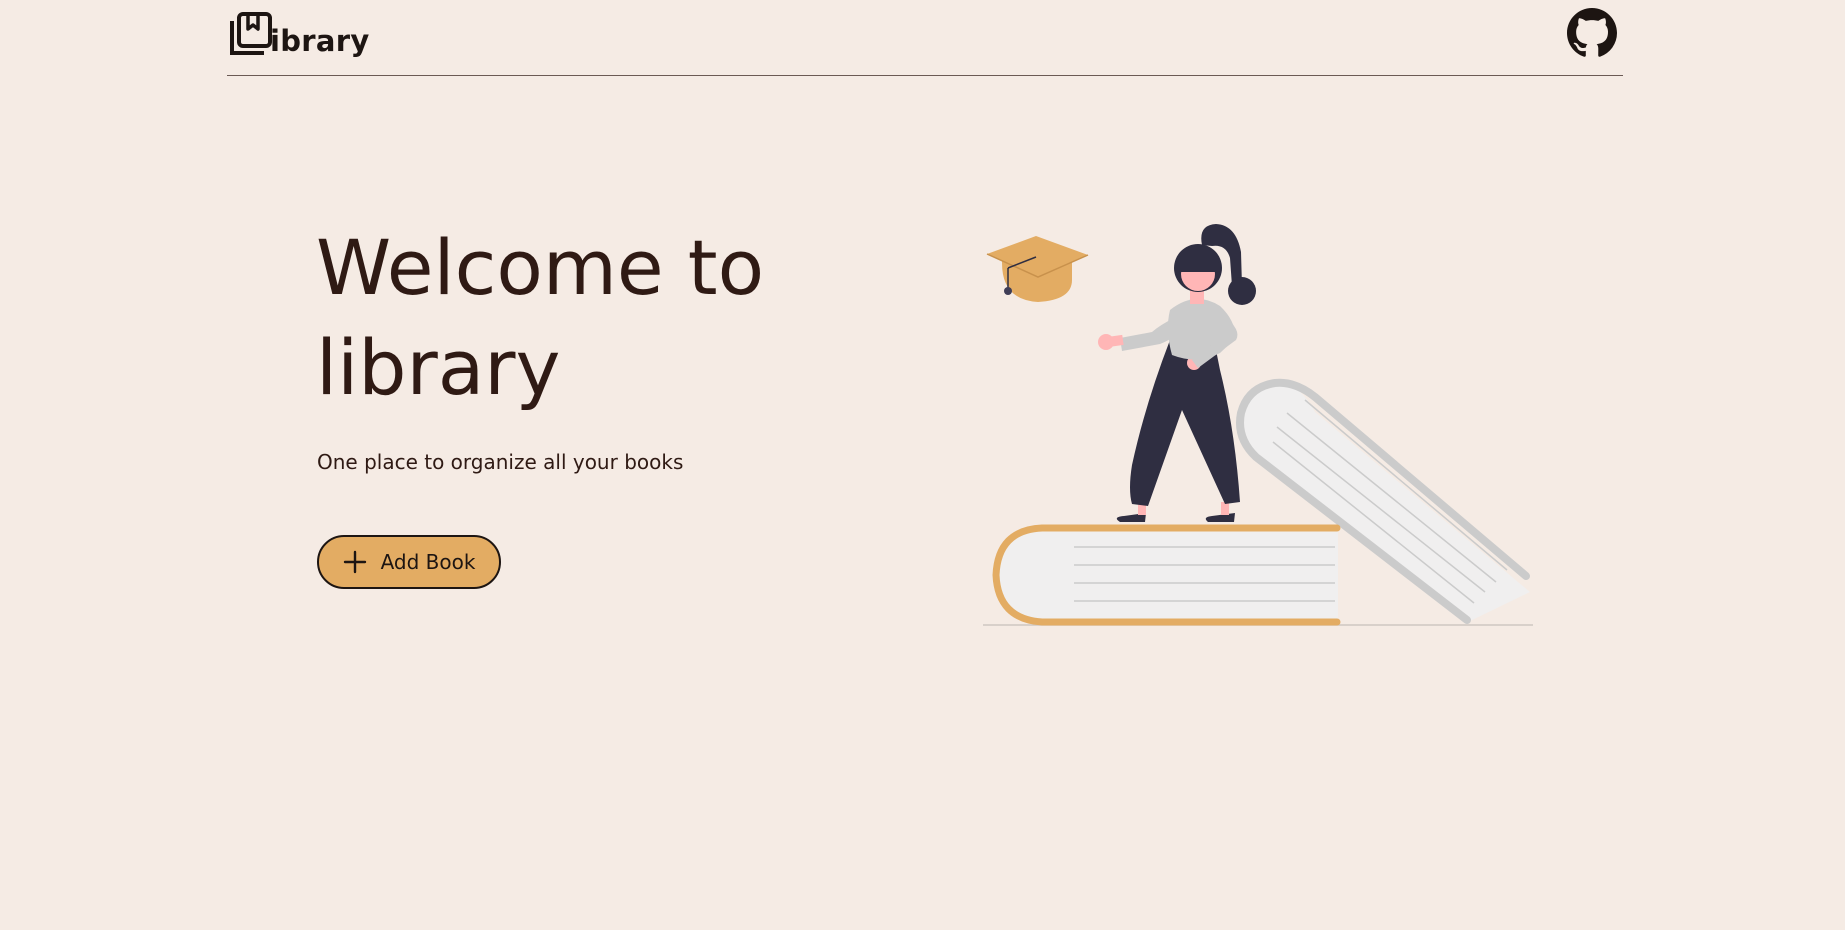 The height and width of the screenshot is (930, 1845). I want to click on logo-link: ibrary, so click(299, 34).